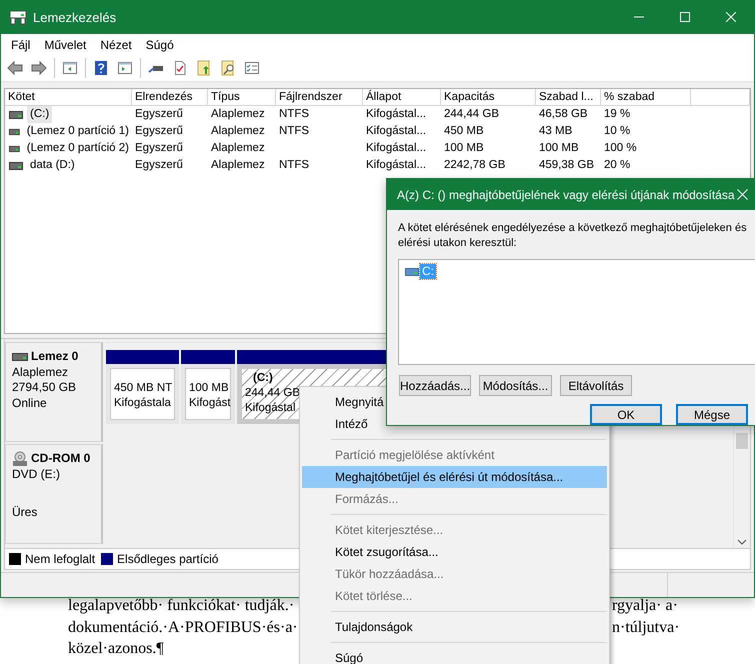  I want to click on disk-name: Lemez 0, so click(54, 356).